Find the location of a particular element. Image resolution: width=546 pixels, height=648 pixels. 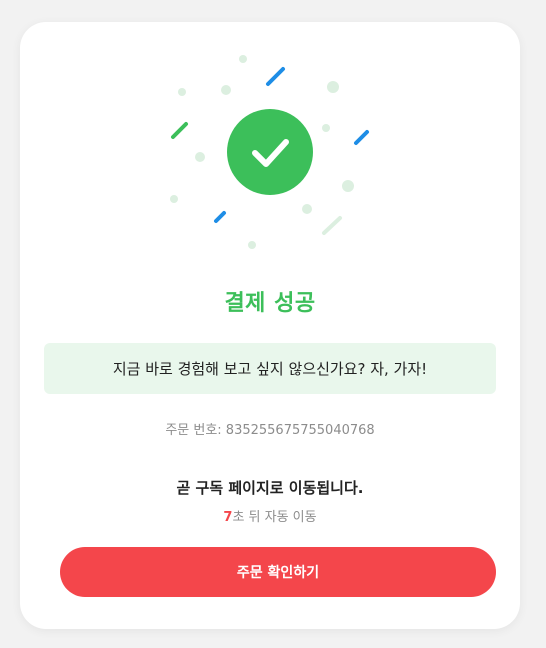

success-illustration is located at coordinates (269, 152).